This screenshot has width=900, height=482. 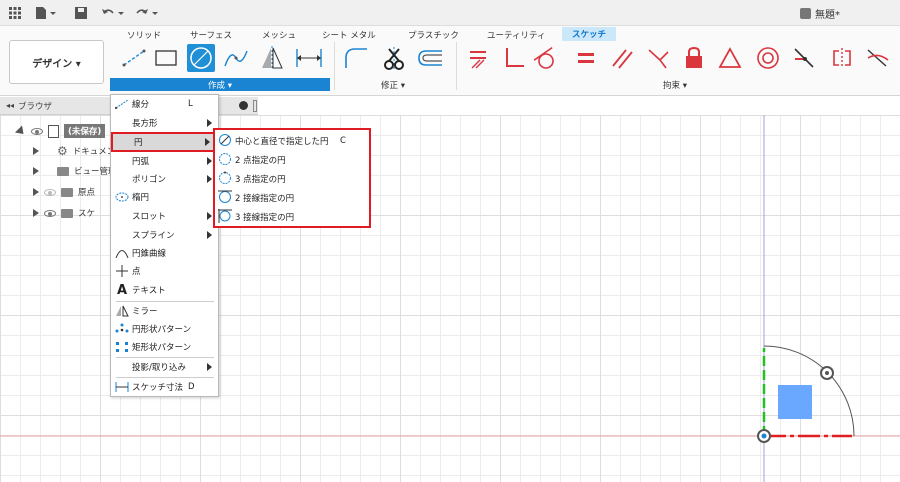 What do you see at coordinates (122, 387) in the screenshot?
I see `dimension-icon` at bounding box center [122, 387].